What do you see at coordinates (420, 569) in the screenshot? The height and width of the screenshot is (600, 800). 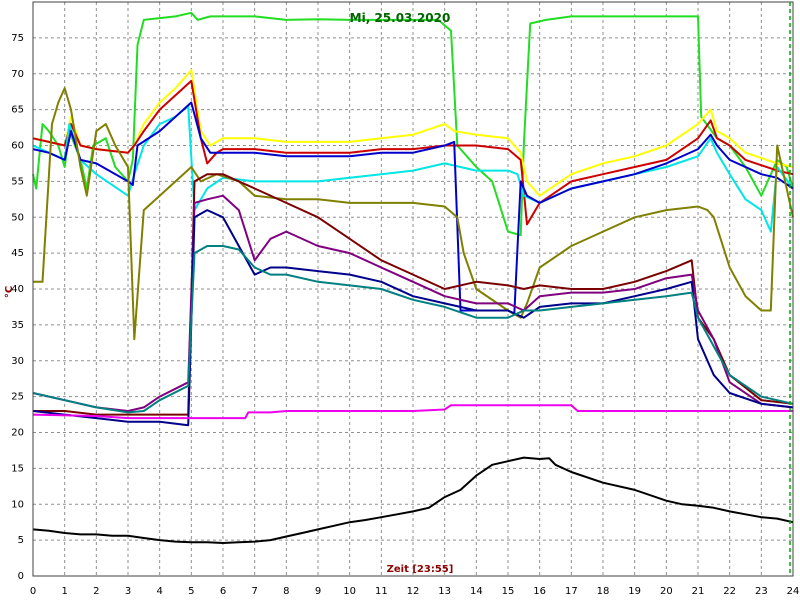 I see `x-axis-label: Zeit [23:55]` at bounding box center [420, 569].